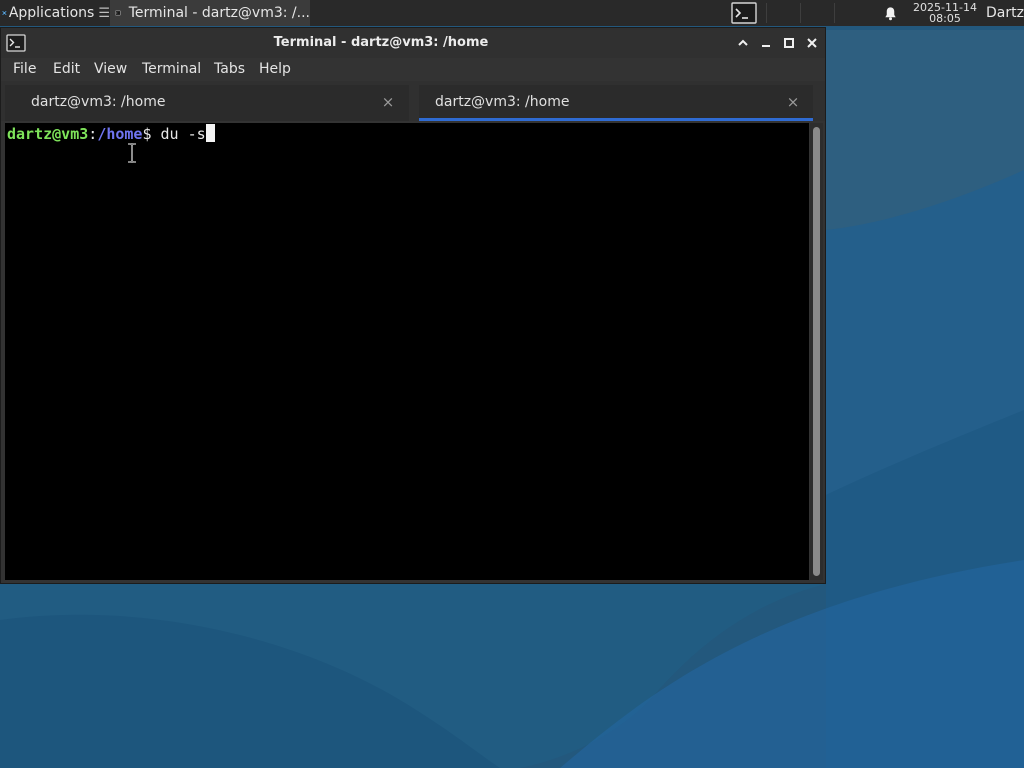  What do you see at coordinates (381, 42) in the screenshot?
I see `window-title: Terminal - dartz@vm3: /home` at bounding box center [381, 42].